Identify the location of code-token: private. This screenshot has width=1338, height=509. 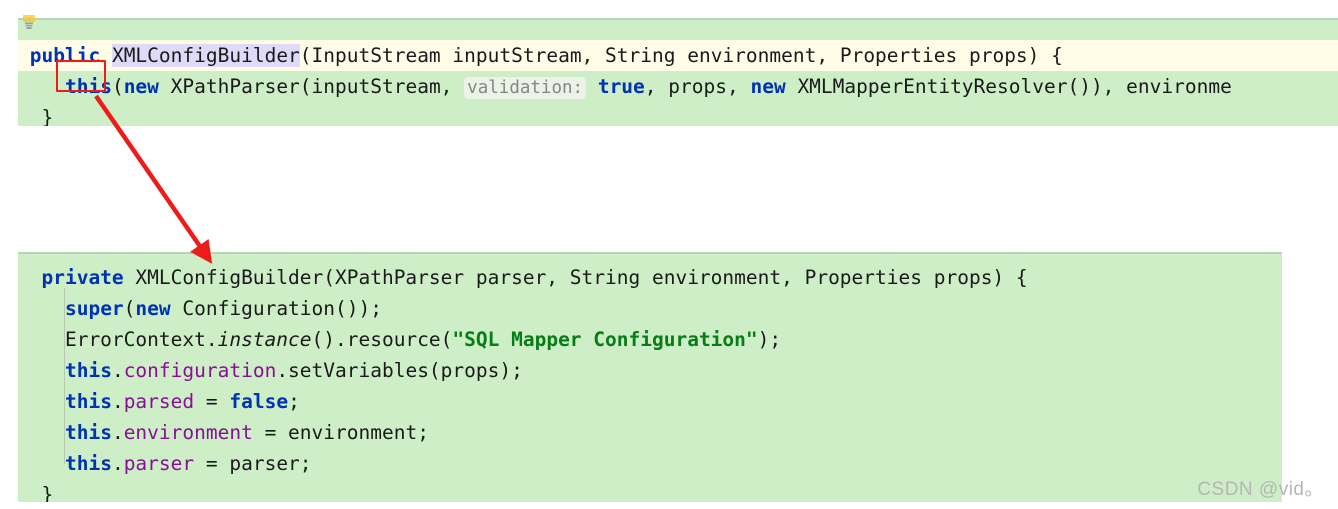
(82, 277).